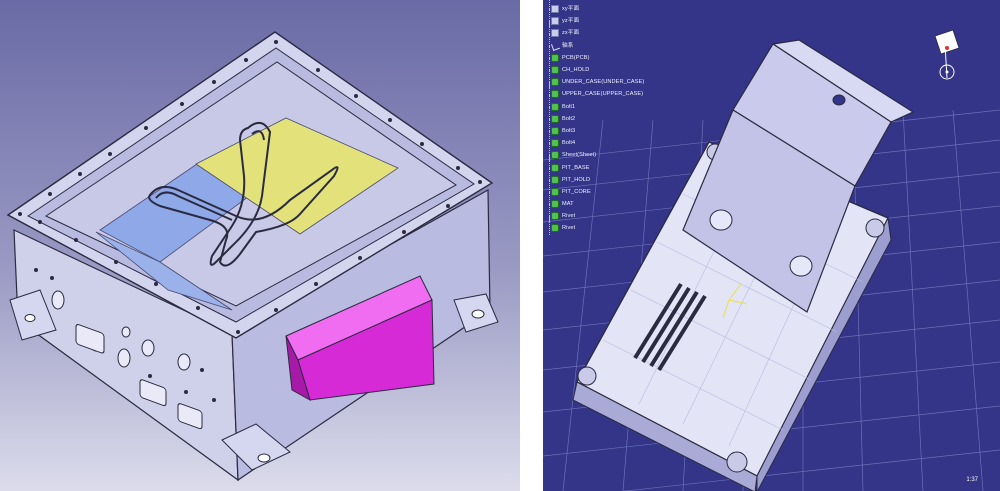  Describe the element at coordinates (595, 103) in the screenshot. I see `tree-item: Bolt1` at that location.